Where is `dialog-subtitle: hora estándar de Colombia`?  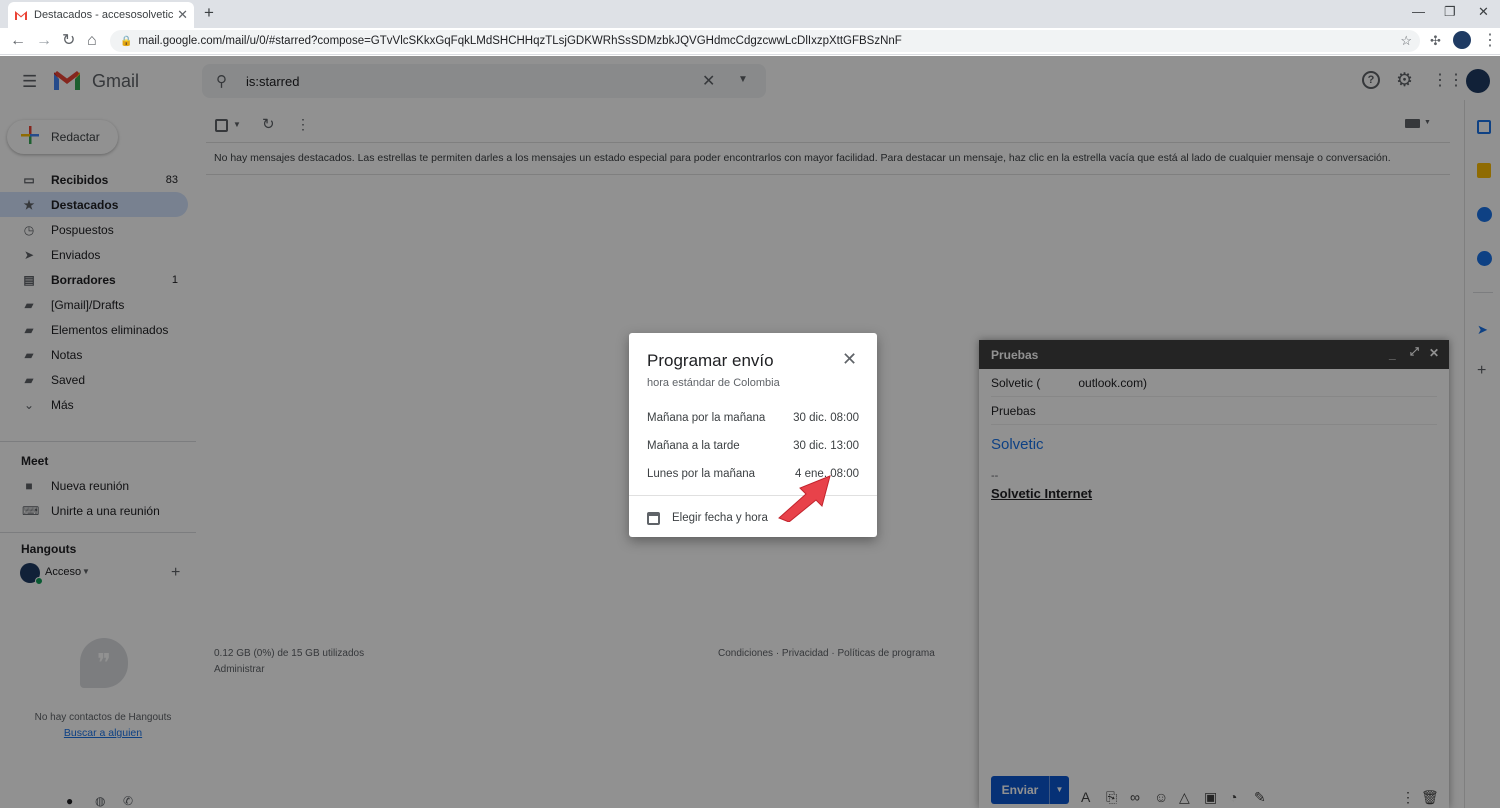
dialog-subtitle: hora estándar de Colombia is located at coordinates (713, 383).